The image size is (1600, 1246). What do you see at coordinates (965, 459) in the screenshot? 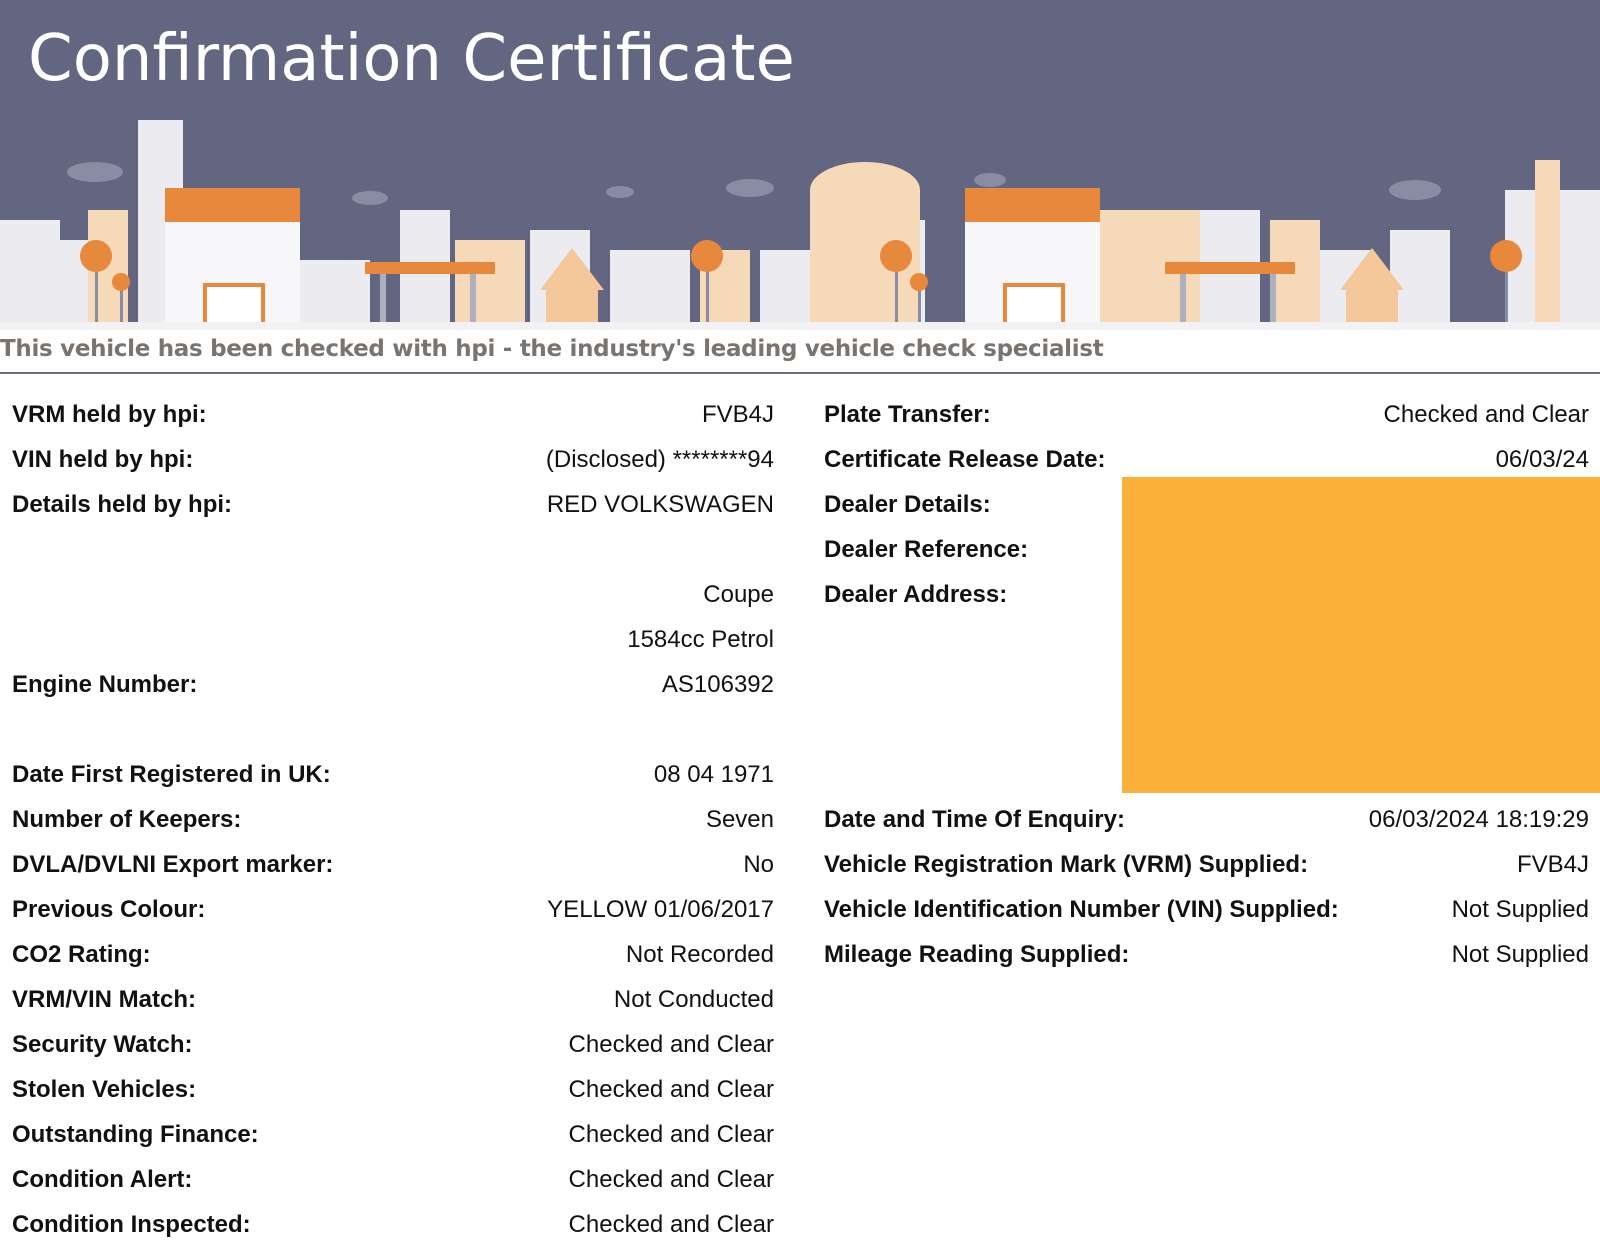
I see `field-label: Certificate Release Date:` at bounding box center [965, 459].